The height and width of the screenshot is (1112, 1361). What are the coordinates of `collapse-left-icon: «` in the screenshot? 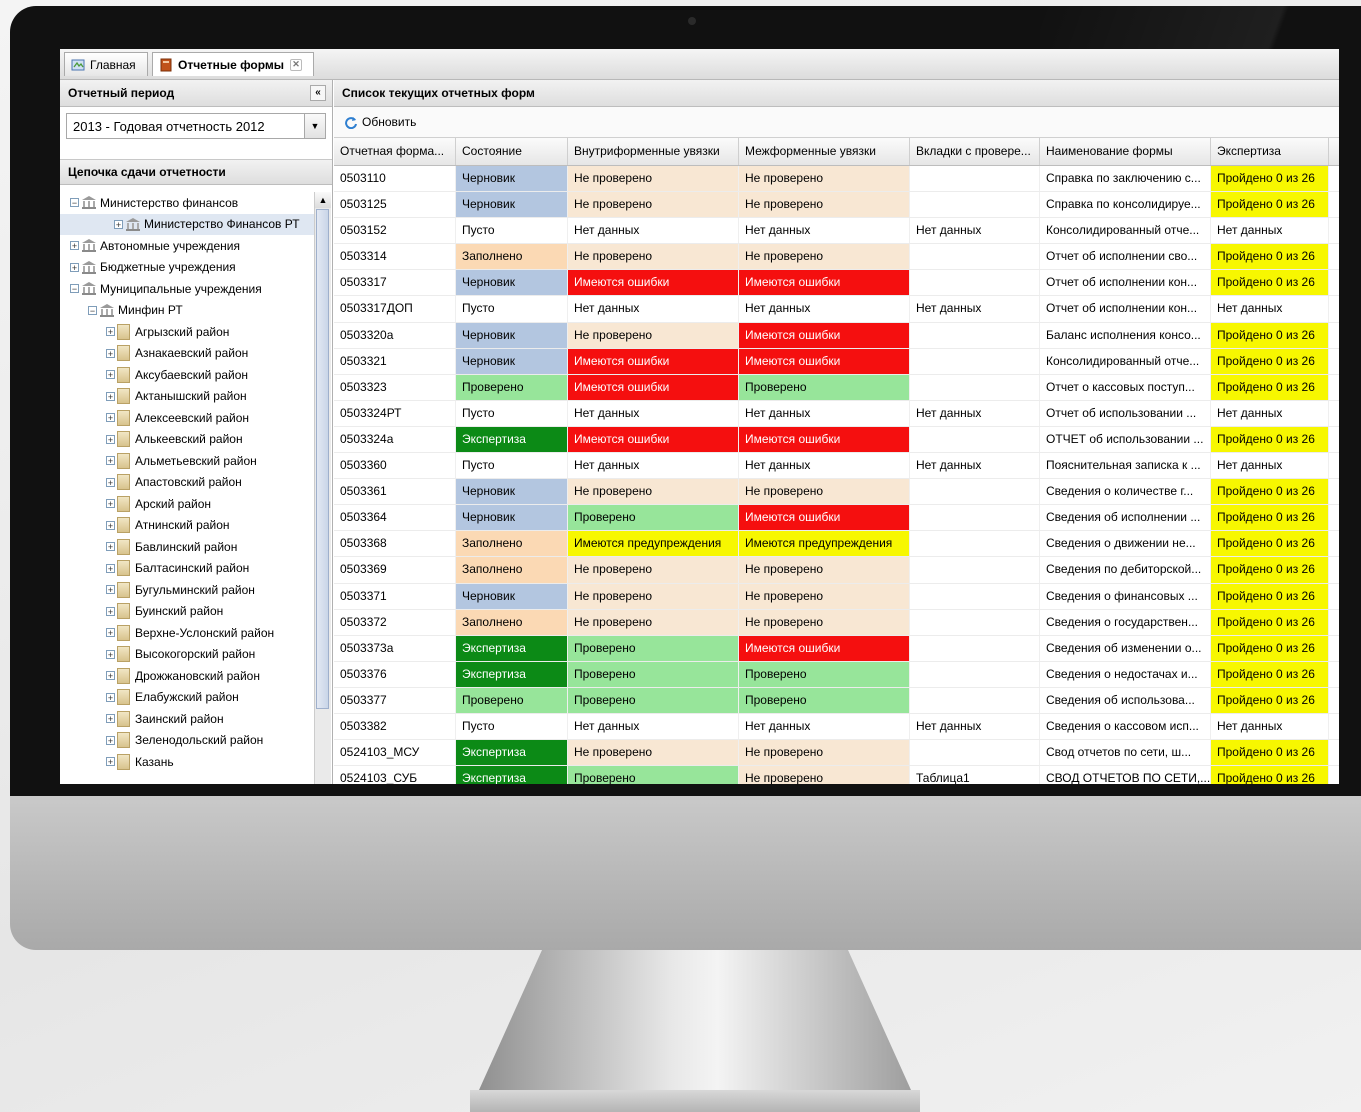 It's located at (318, 93).